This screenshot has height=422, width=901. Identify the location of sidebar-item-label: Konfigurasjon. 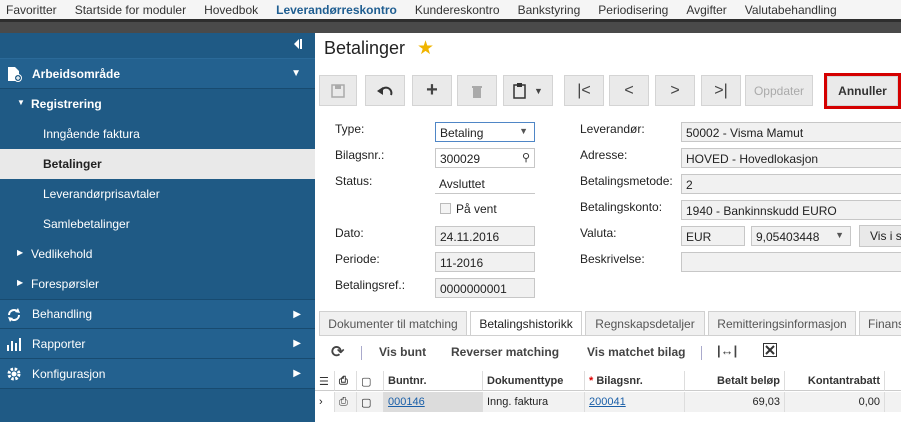
(69, 373).